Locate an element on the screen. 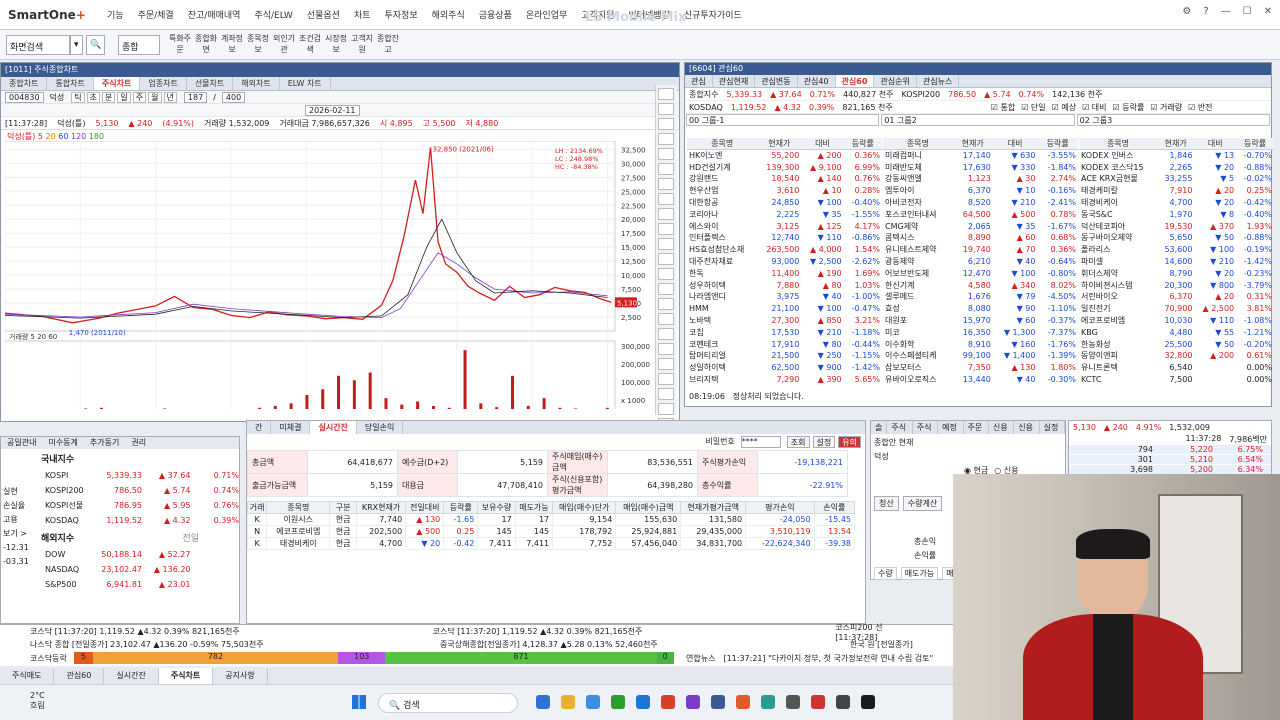 The height and width of the screenshot is (720, 1280). screen-search-input: 화면검색 is located at coordinates (38, 45).